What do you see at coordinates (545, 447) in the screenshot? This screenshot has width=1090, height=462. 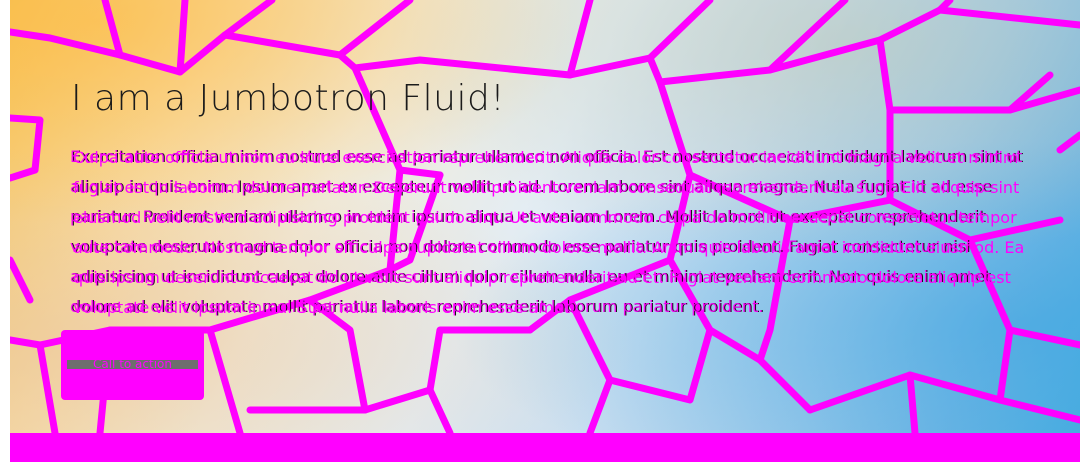 I see `footer-bar` at bounding box center [545, 447].